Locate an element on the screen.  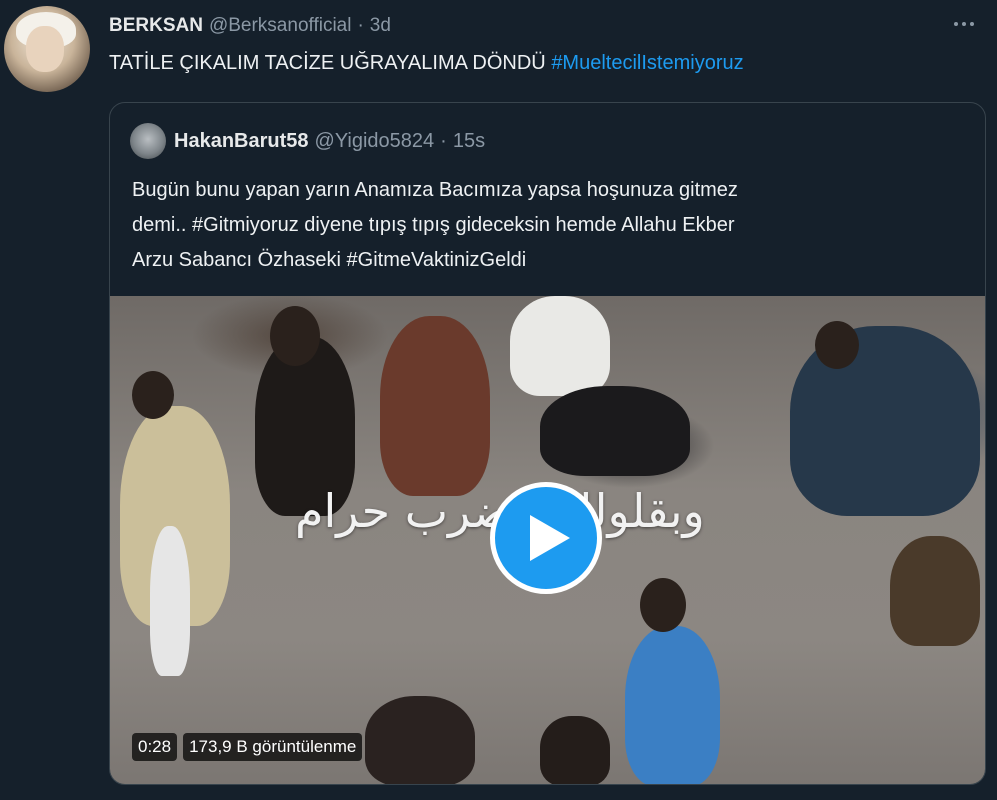
tweet-time: 3d is located at coordinates (380, 26).